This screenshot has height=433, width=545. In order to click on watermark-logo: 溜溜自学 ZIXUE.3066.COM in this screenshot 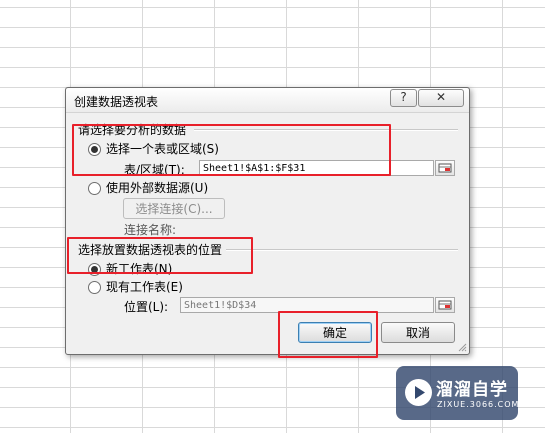, I will do `click(457, 393)`.